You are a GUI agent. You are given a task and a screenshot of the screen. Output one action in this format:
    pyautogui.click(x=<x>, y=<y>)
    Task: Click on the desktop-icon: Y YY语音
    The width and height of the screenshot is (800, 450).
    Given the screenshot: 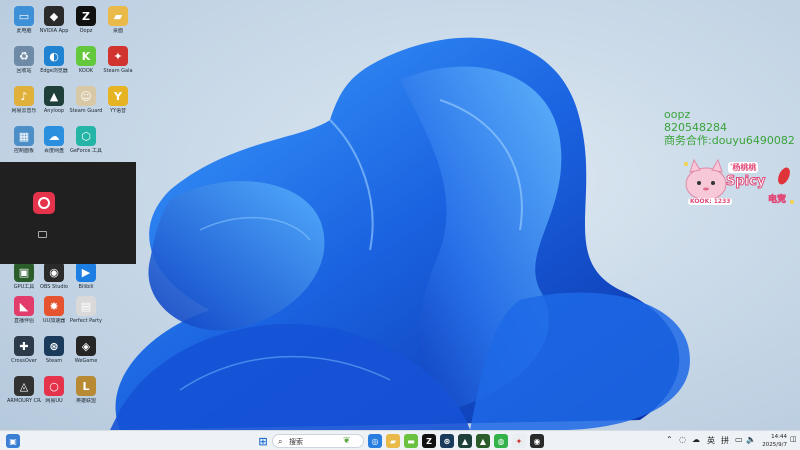 What is the action you would take?
    pyautogui.click(x=118, y=100)
    